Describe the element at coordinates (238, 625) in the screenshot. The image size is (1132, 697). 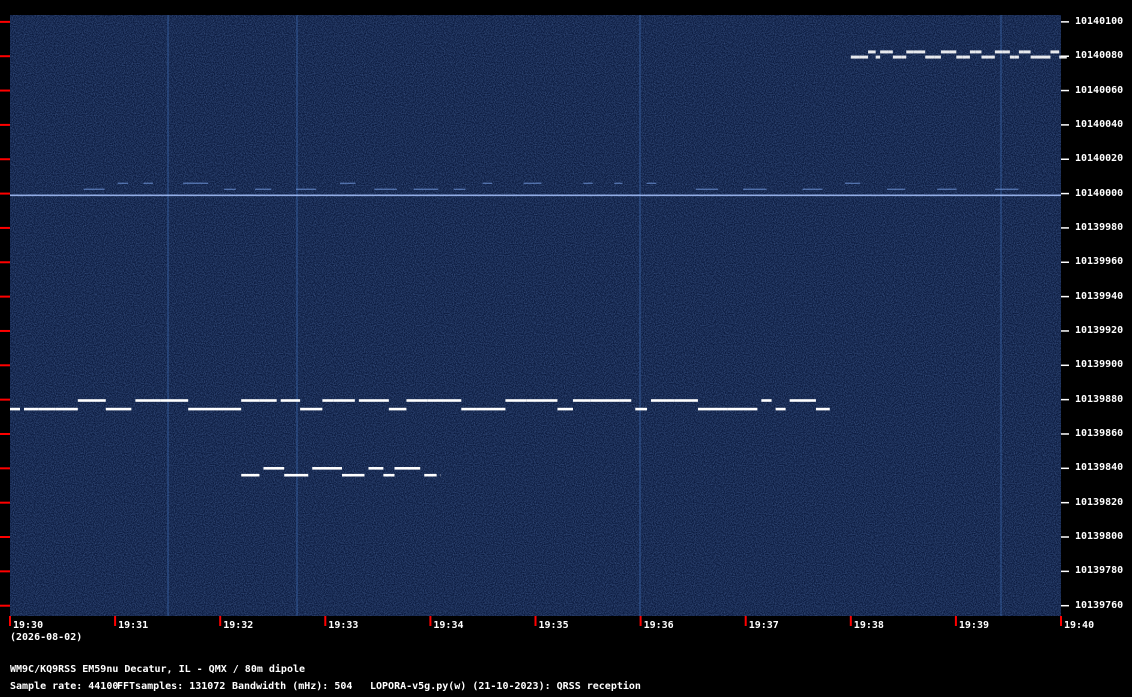
I see `x-tick-label: 19:32` at that location.